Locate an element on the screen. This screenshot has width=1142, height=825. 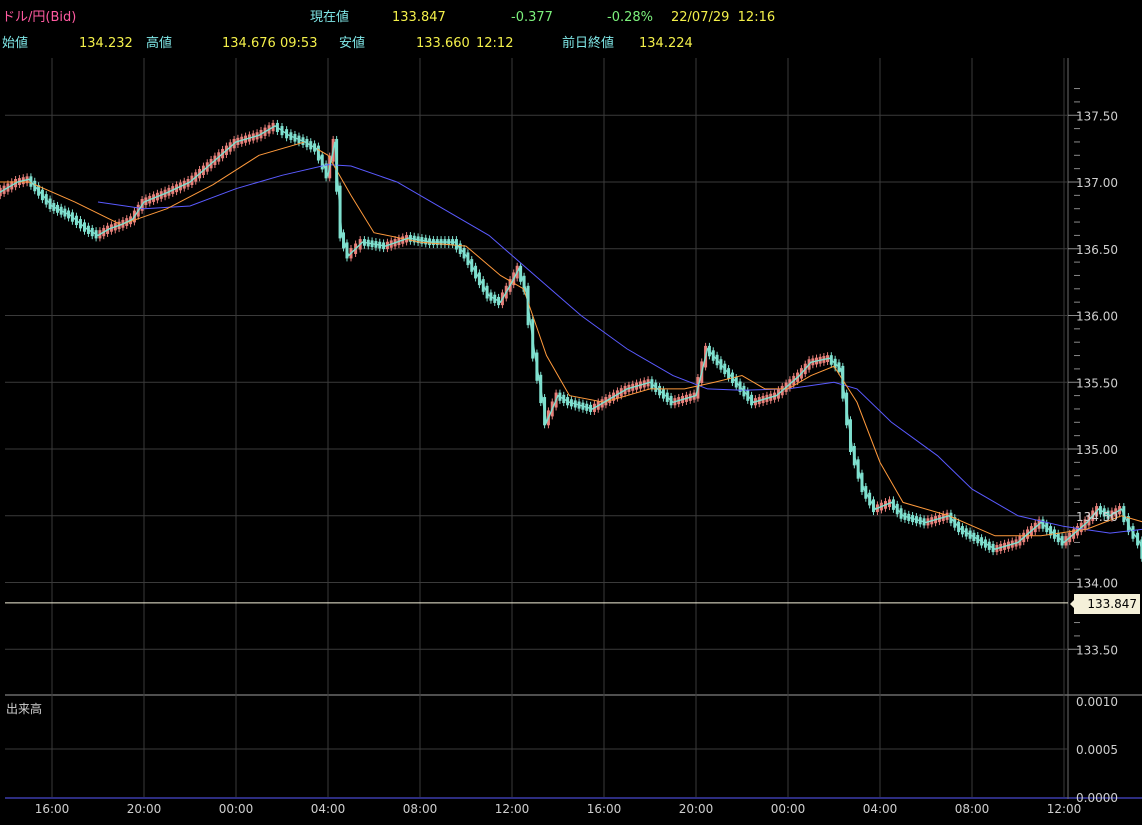
volume-tick-label: 0.0000 is located at coordinates (1097, 798).